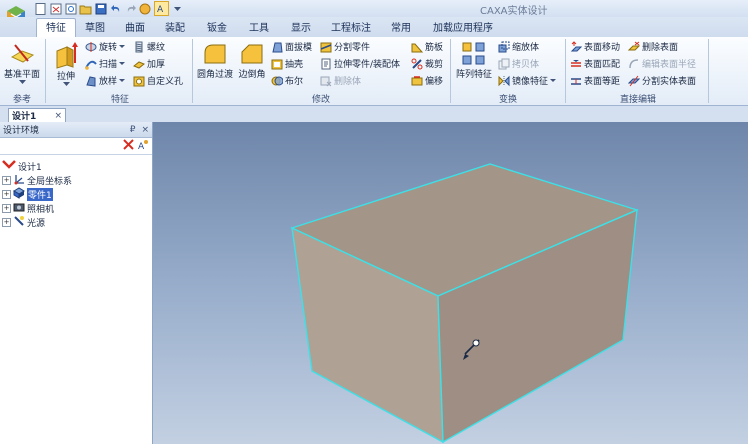 Image resolution: width=748 pixels, height=444 pixels. What do you see at coordinates (595, 46) in the screenshot?
I see `move-face-button: 表面移动` at bounding box center [595, 46].